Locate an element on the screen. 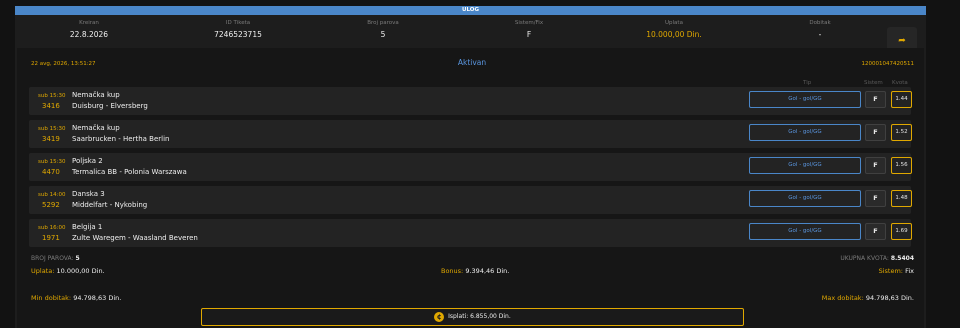  summary-pairs-value: 5 is located at coordinates (383, 34).